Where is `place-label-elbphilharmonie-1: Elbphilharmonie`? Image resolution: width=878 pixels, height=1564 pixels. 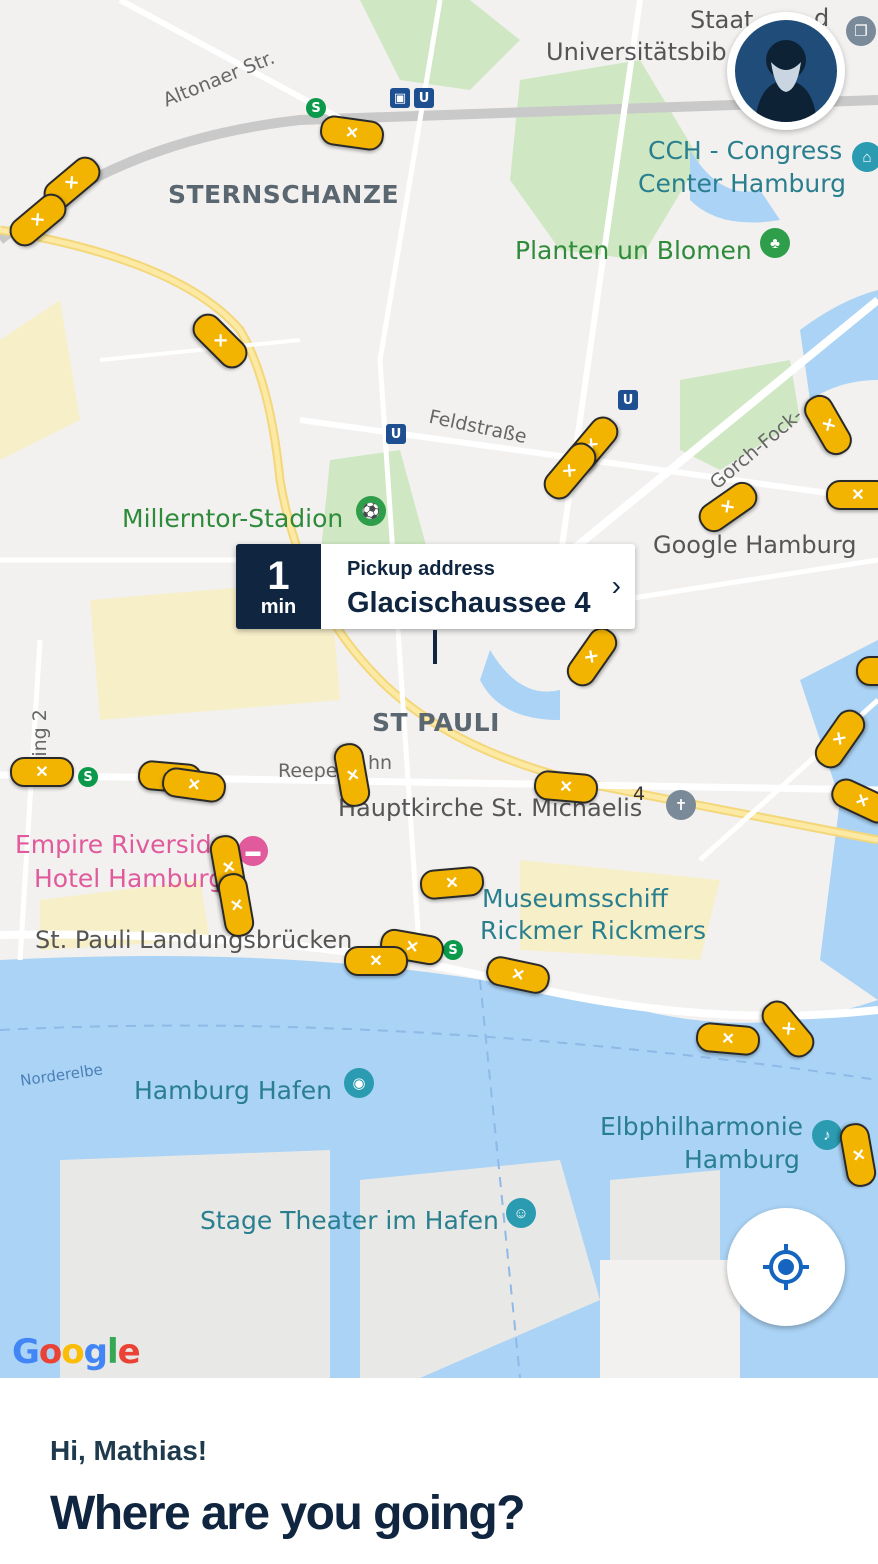
place-label-elbphilharmonie-1: Elbphilharmonie is located at coordinates (701, 1126).